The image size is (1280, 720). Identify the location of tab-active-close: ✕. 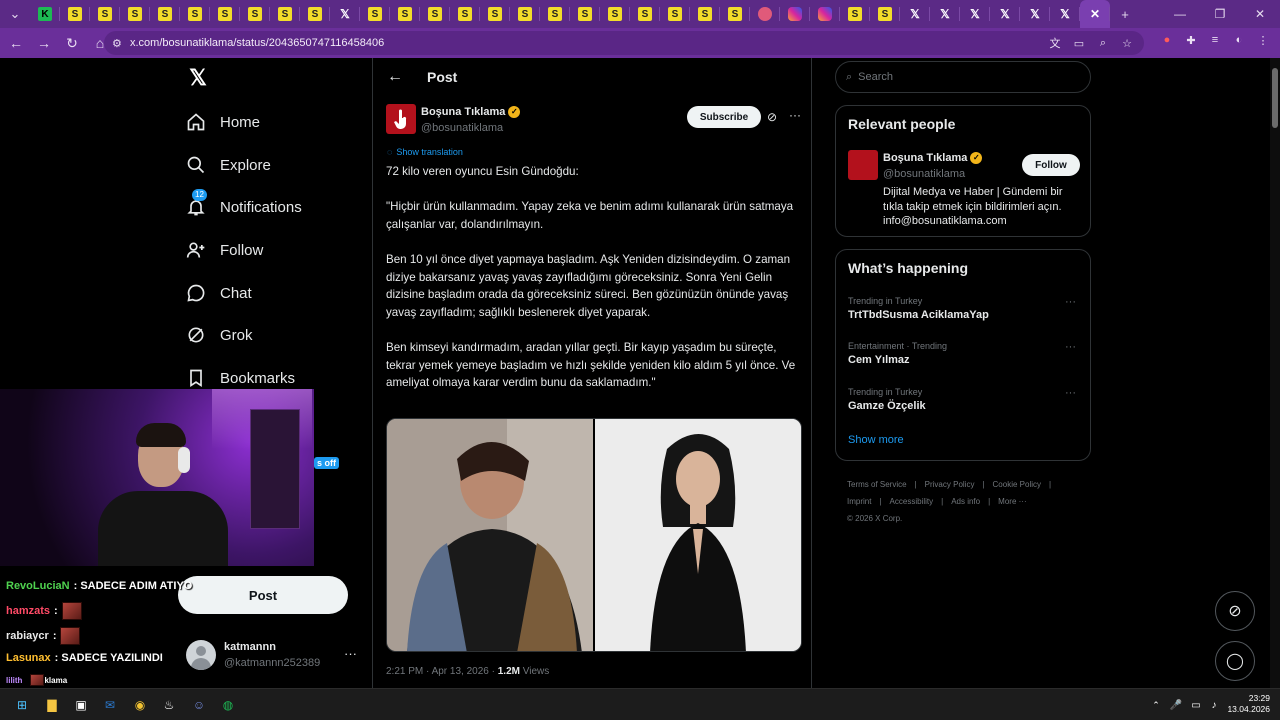
(1095, 14).